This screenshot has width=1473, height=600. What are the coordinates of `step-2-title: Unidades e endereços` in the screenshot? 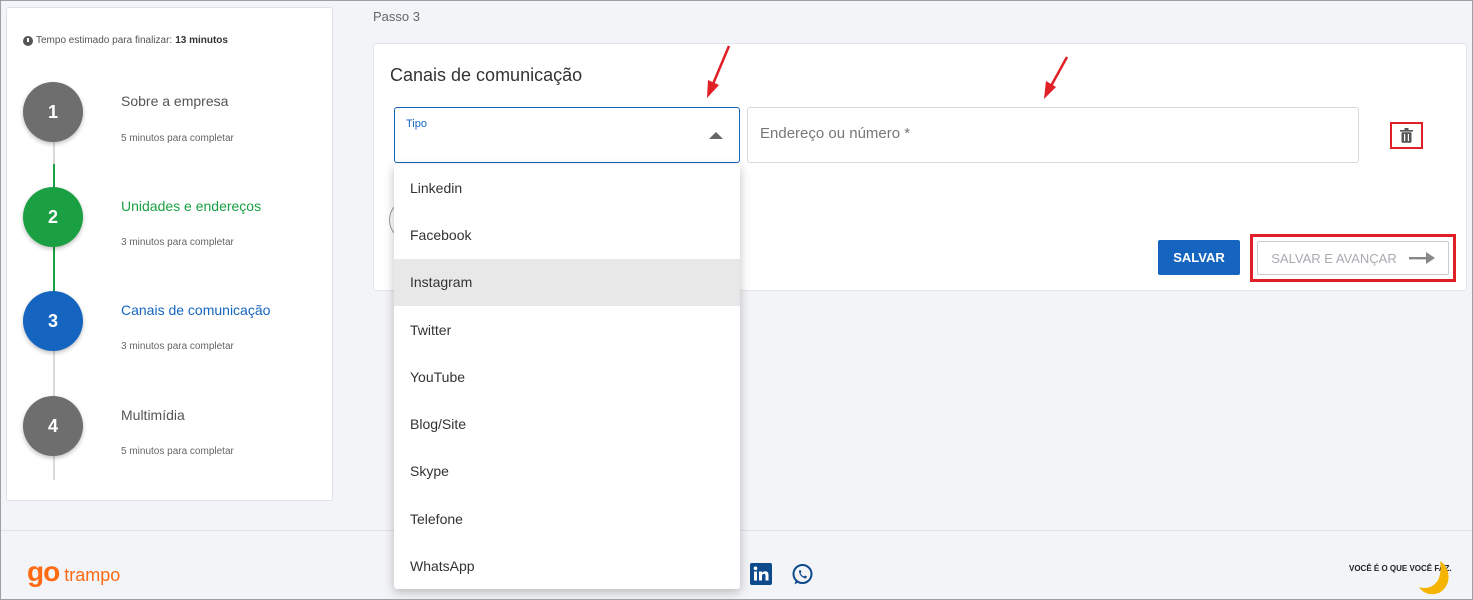 It's located at (191, 206).